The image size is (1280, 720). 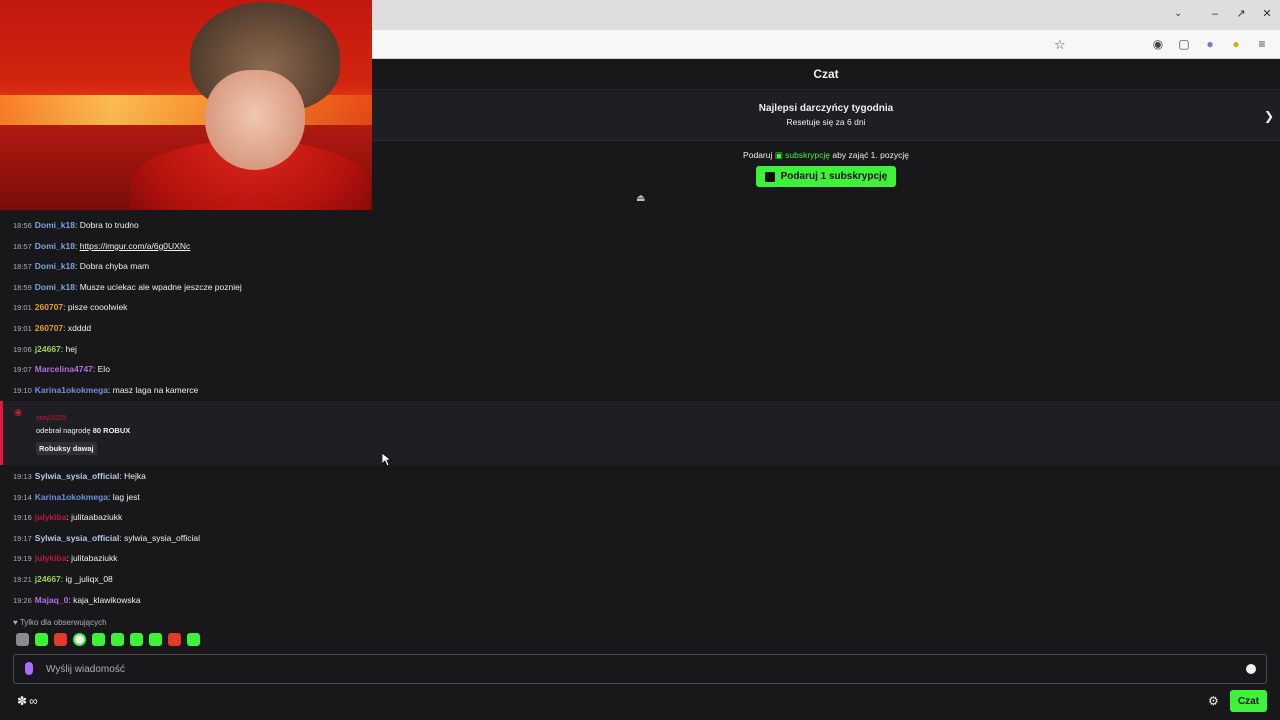 I want to click on chat-message: 19:13 Sylwia_sysia_official: Hejka, so click(x=79, y=476).